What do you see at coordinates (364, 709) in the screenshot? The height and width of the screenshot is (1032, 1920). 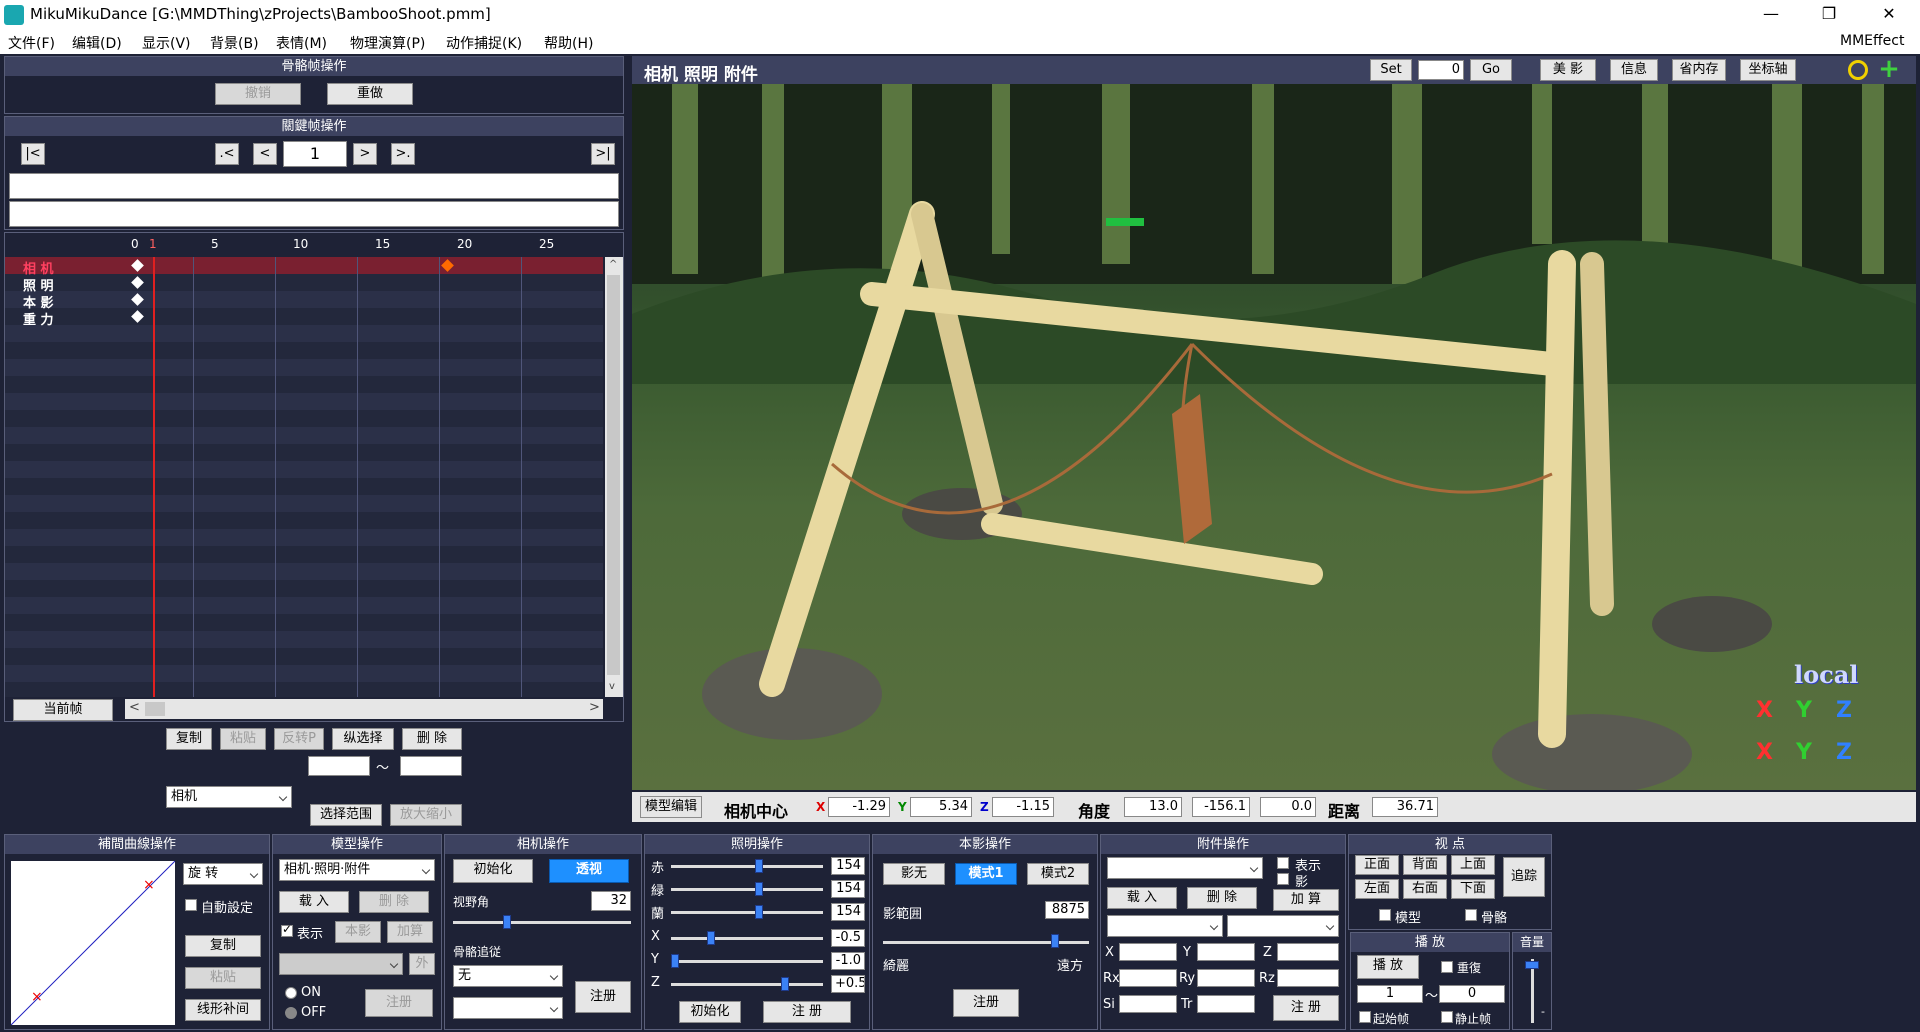 I see `timeline-hscroll: < >` at bounding box center [364, 709].